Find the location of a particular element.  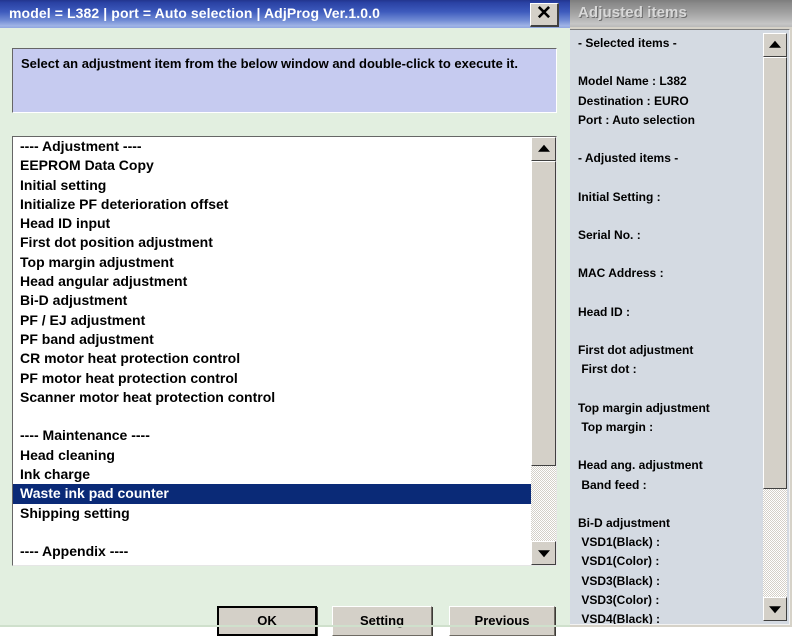

list-item: EEPROM Data Copy is located at coordinates (272, 165).